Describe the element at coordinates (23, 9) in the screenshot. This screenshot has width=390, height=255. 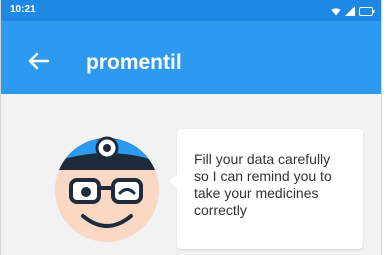
I see `status-time: 10:21` at that location.